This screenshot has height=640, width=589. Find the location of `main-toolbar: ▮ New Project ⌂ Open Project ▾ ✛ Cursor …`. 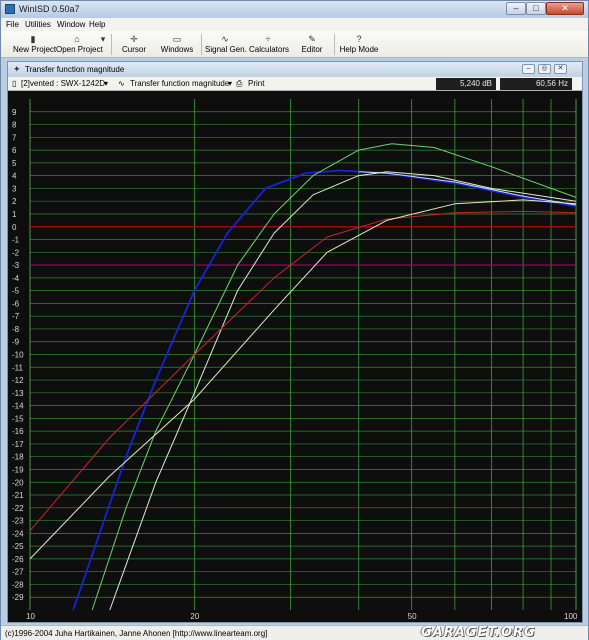

main-toolbar: ▮ New Project ⌂ Open Project ▾ ✛ Cursor … is located at coordinates (294, 44).